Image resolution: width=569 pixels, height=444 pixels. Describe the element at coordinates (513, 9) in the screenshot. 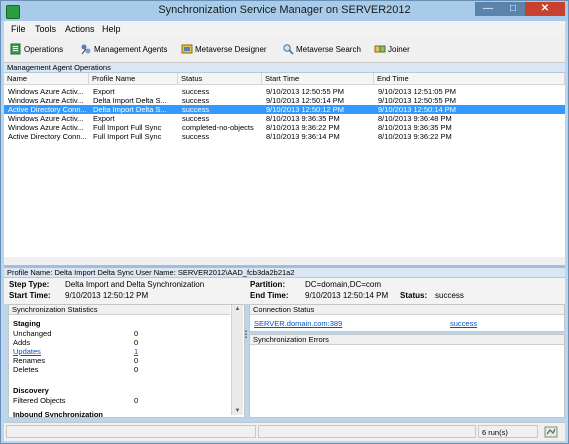

I see `maximize-button: □` at that location.